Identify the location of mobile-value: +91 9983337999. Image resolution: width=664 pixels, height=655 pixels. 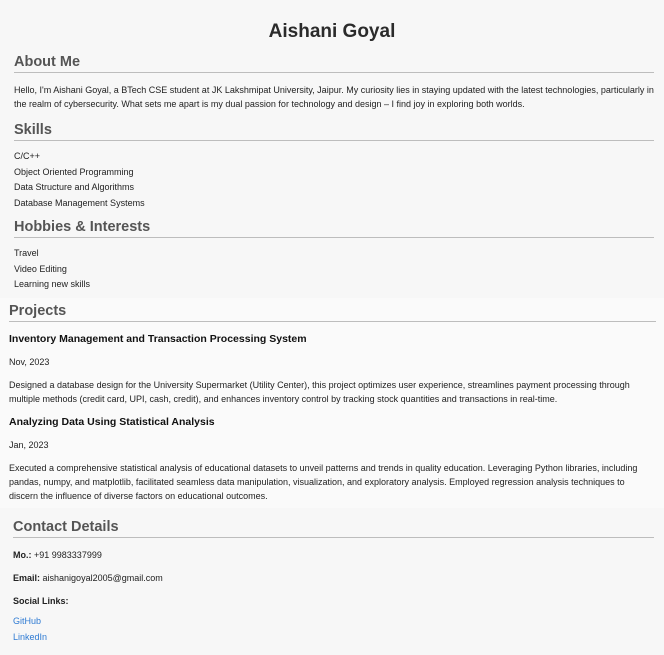
(68, 555).